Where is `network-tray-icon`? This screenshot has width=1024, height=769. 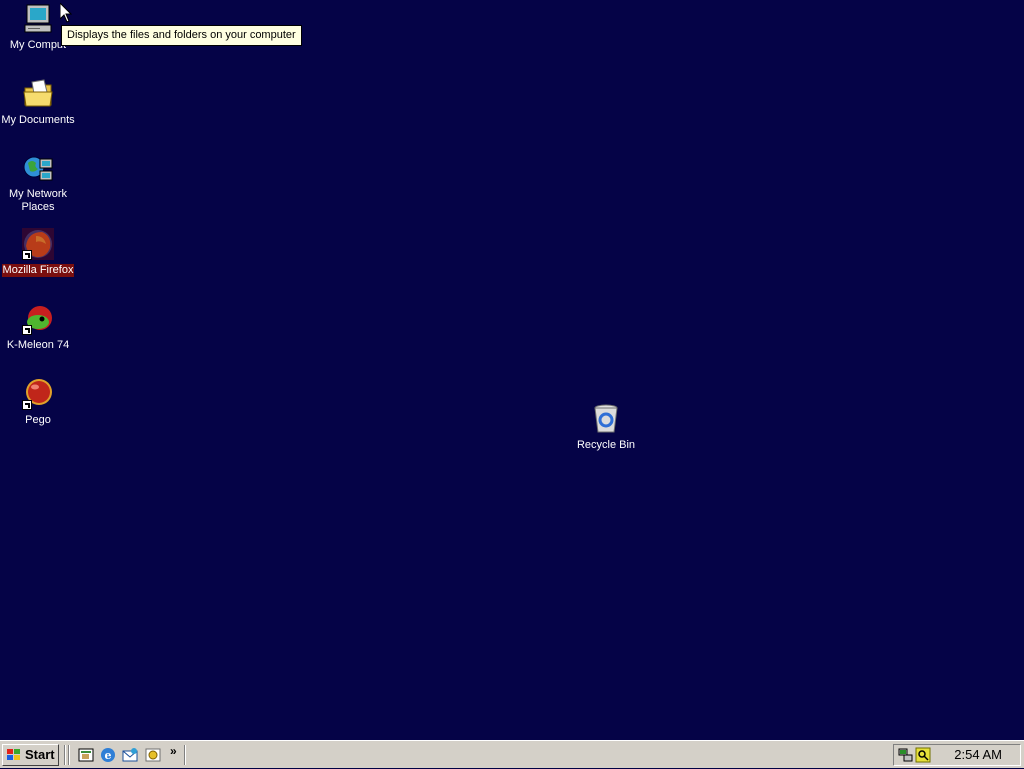 network-tray-icon is located at coordinates (906, 755).